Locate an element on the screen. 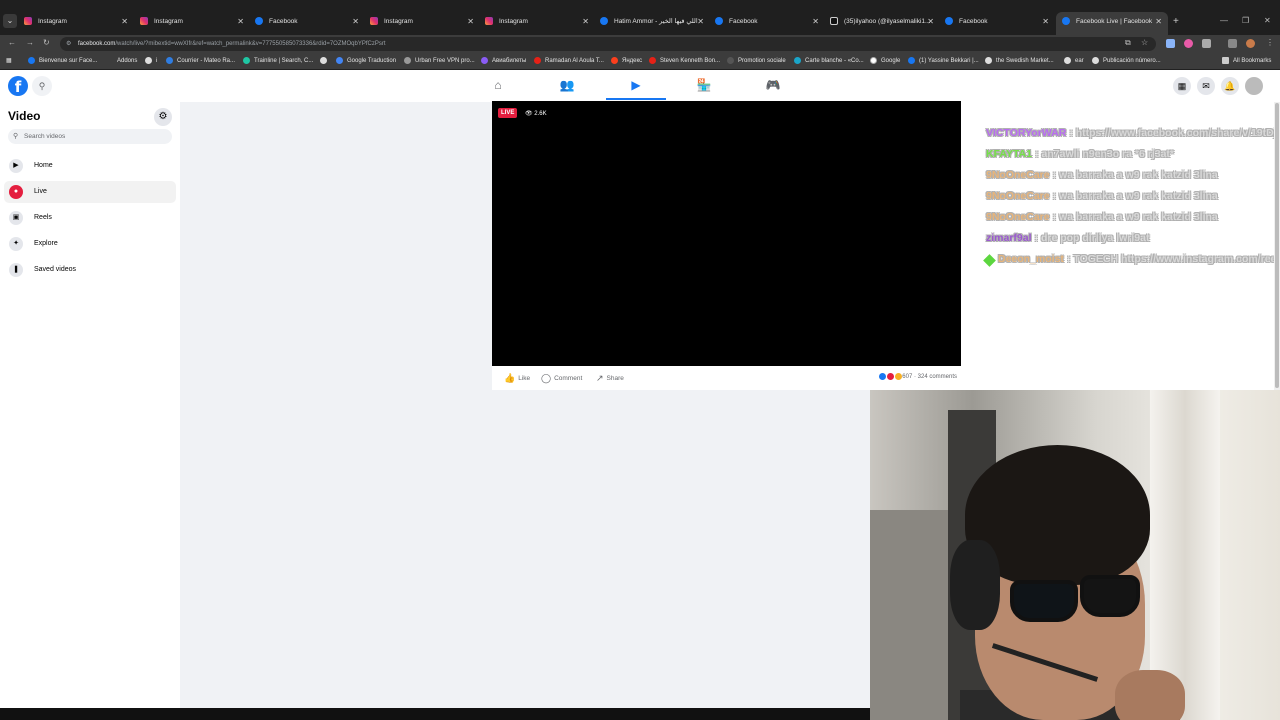 The image size is (1280, 720). reading-list-icon is located at coordinates (1232, 43).